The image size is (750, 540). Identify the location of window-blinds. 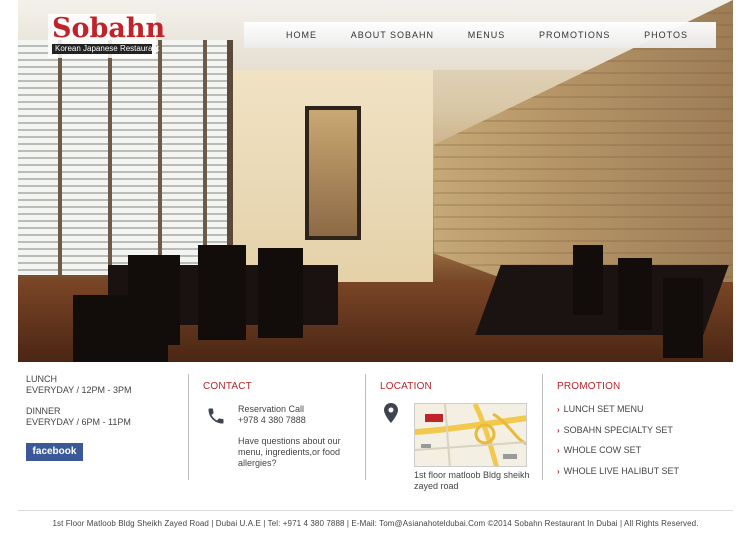
(125, 157).